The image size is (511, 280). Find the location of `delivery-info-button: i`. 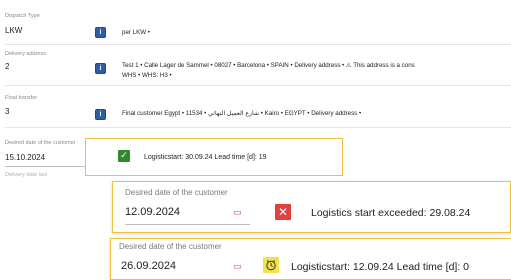

delivery-info-button: i is located at coordinates (100, 68).